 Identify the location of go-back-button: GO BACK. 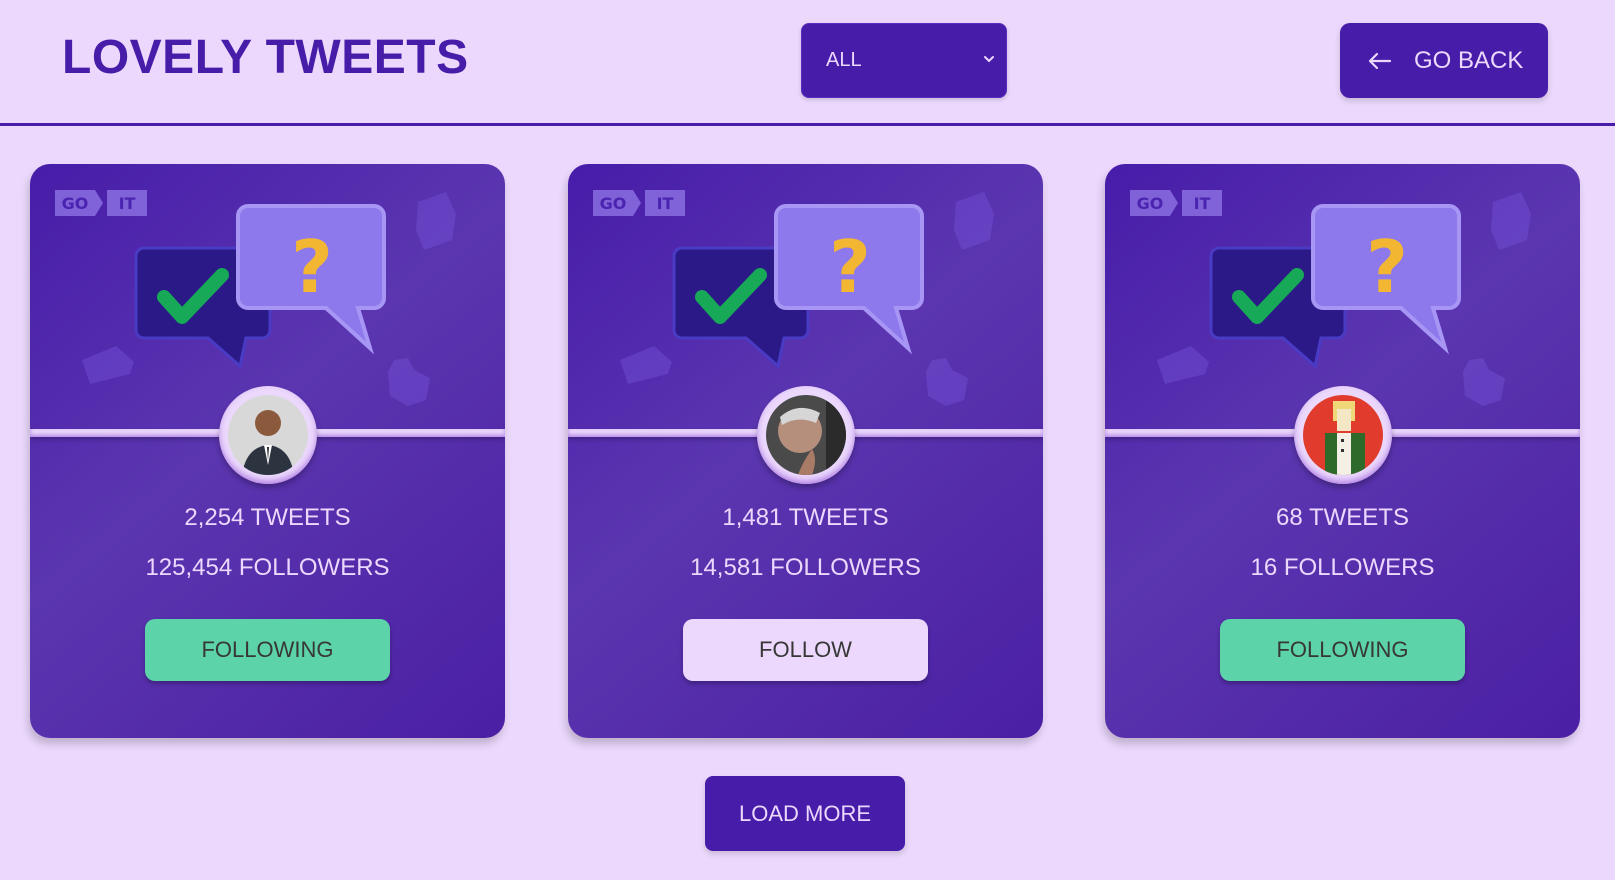
(1444, 60).